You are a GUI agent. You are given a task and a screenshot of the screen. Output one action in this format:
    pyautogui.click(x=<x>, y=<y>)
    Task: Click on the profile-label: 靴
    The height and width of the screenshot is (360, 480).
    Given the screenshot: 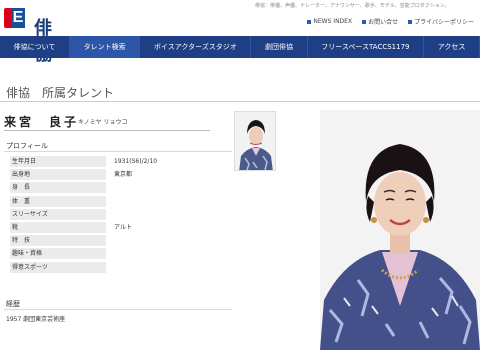 What is the action you would take?
    pyautogui.click(x=58, y=227)
    